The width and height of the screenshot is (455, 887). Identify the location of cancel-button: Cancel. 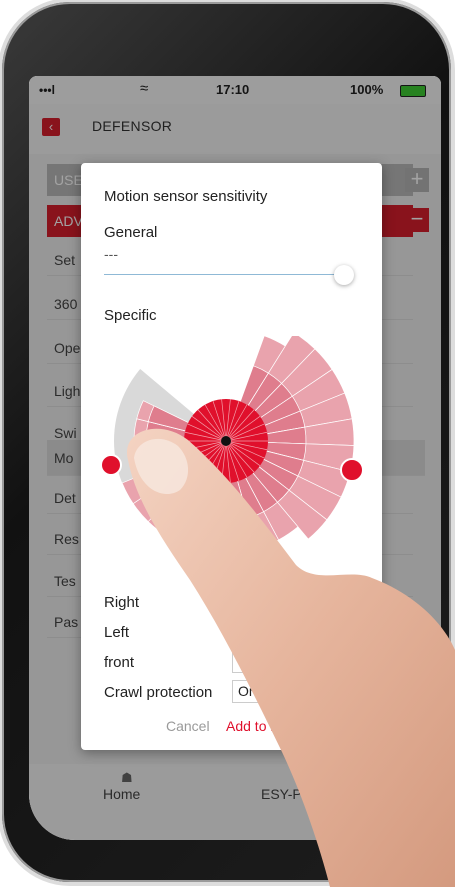
(188, 726).